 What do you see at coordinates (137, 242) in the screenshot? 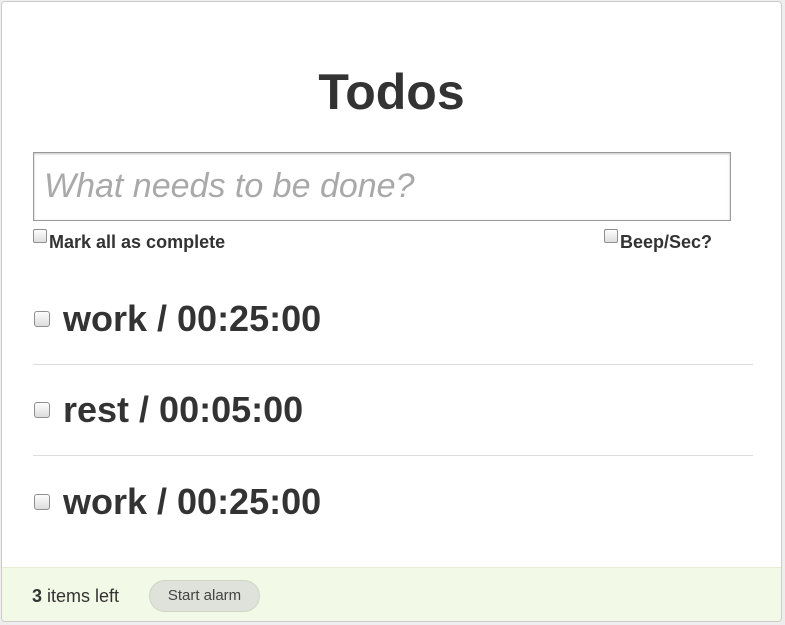
I see `mark-all-label: Mark all as complete` at bounding box center [137, 242].